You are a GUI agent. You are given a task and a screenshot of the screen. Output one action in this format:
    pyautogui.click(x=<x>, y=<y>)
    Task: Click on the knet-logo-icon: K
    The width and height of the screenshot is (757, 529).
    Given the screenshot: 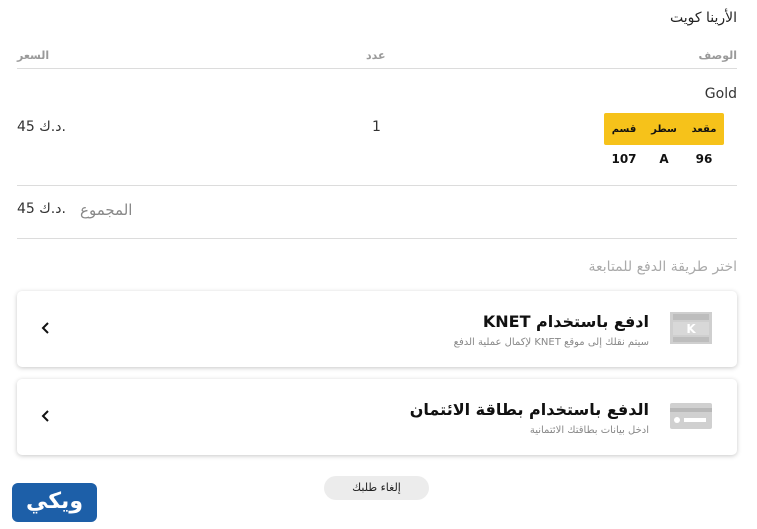 What is the action you would take?
    pyautogui.click(x=691, y=328)
    